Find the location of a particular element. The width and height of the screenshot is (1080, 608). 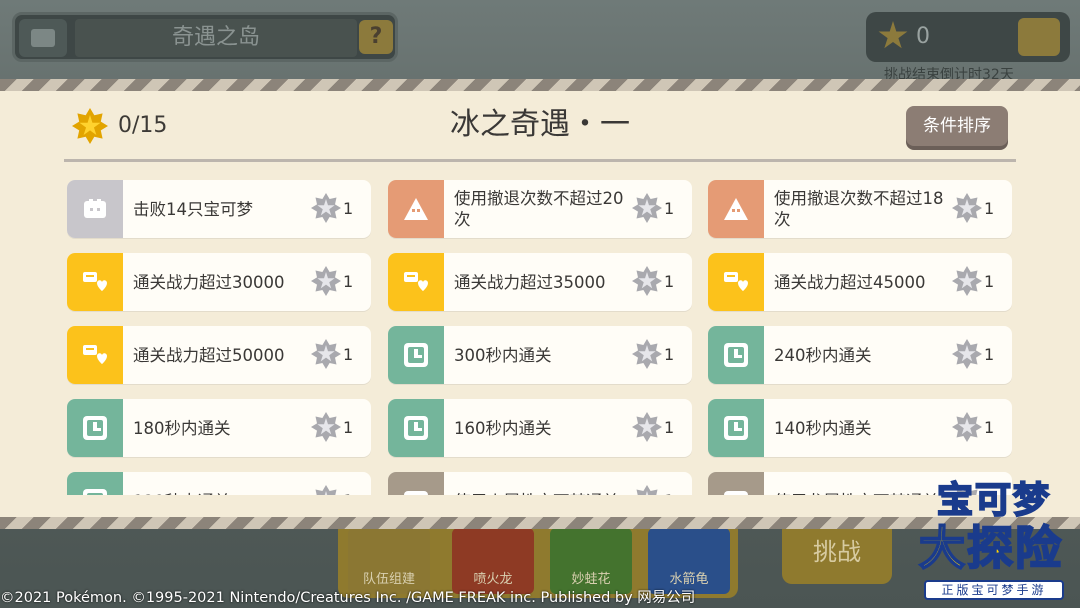

condition-card: 击败14只宝可梦 1 is located at coordinates (219, 209).